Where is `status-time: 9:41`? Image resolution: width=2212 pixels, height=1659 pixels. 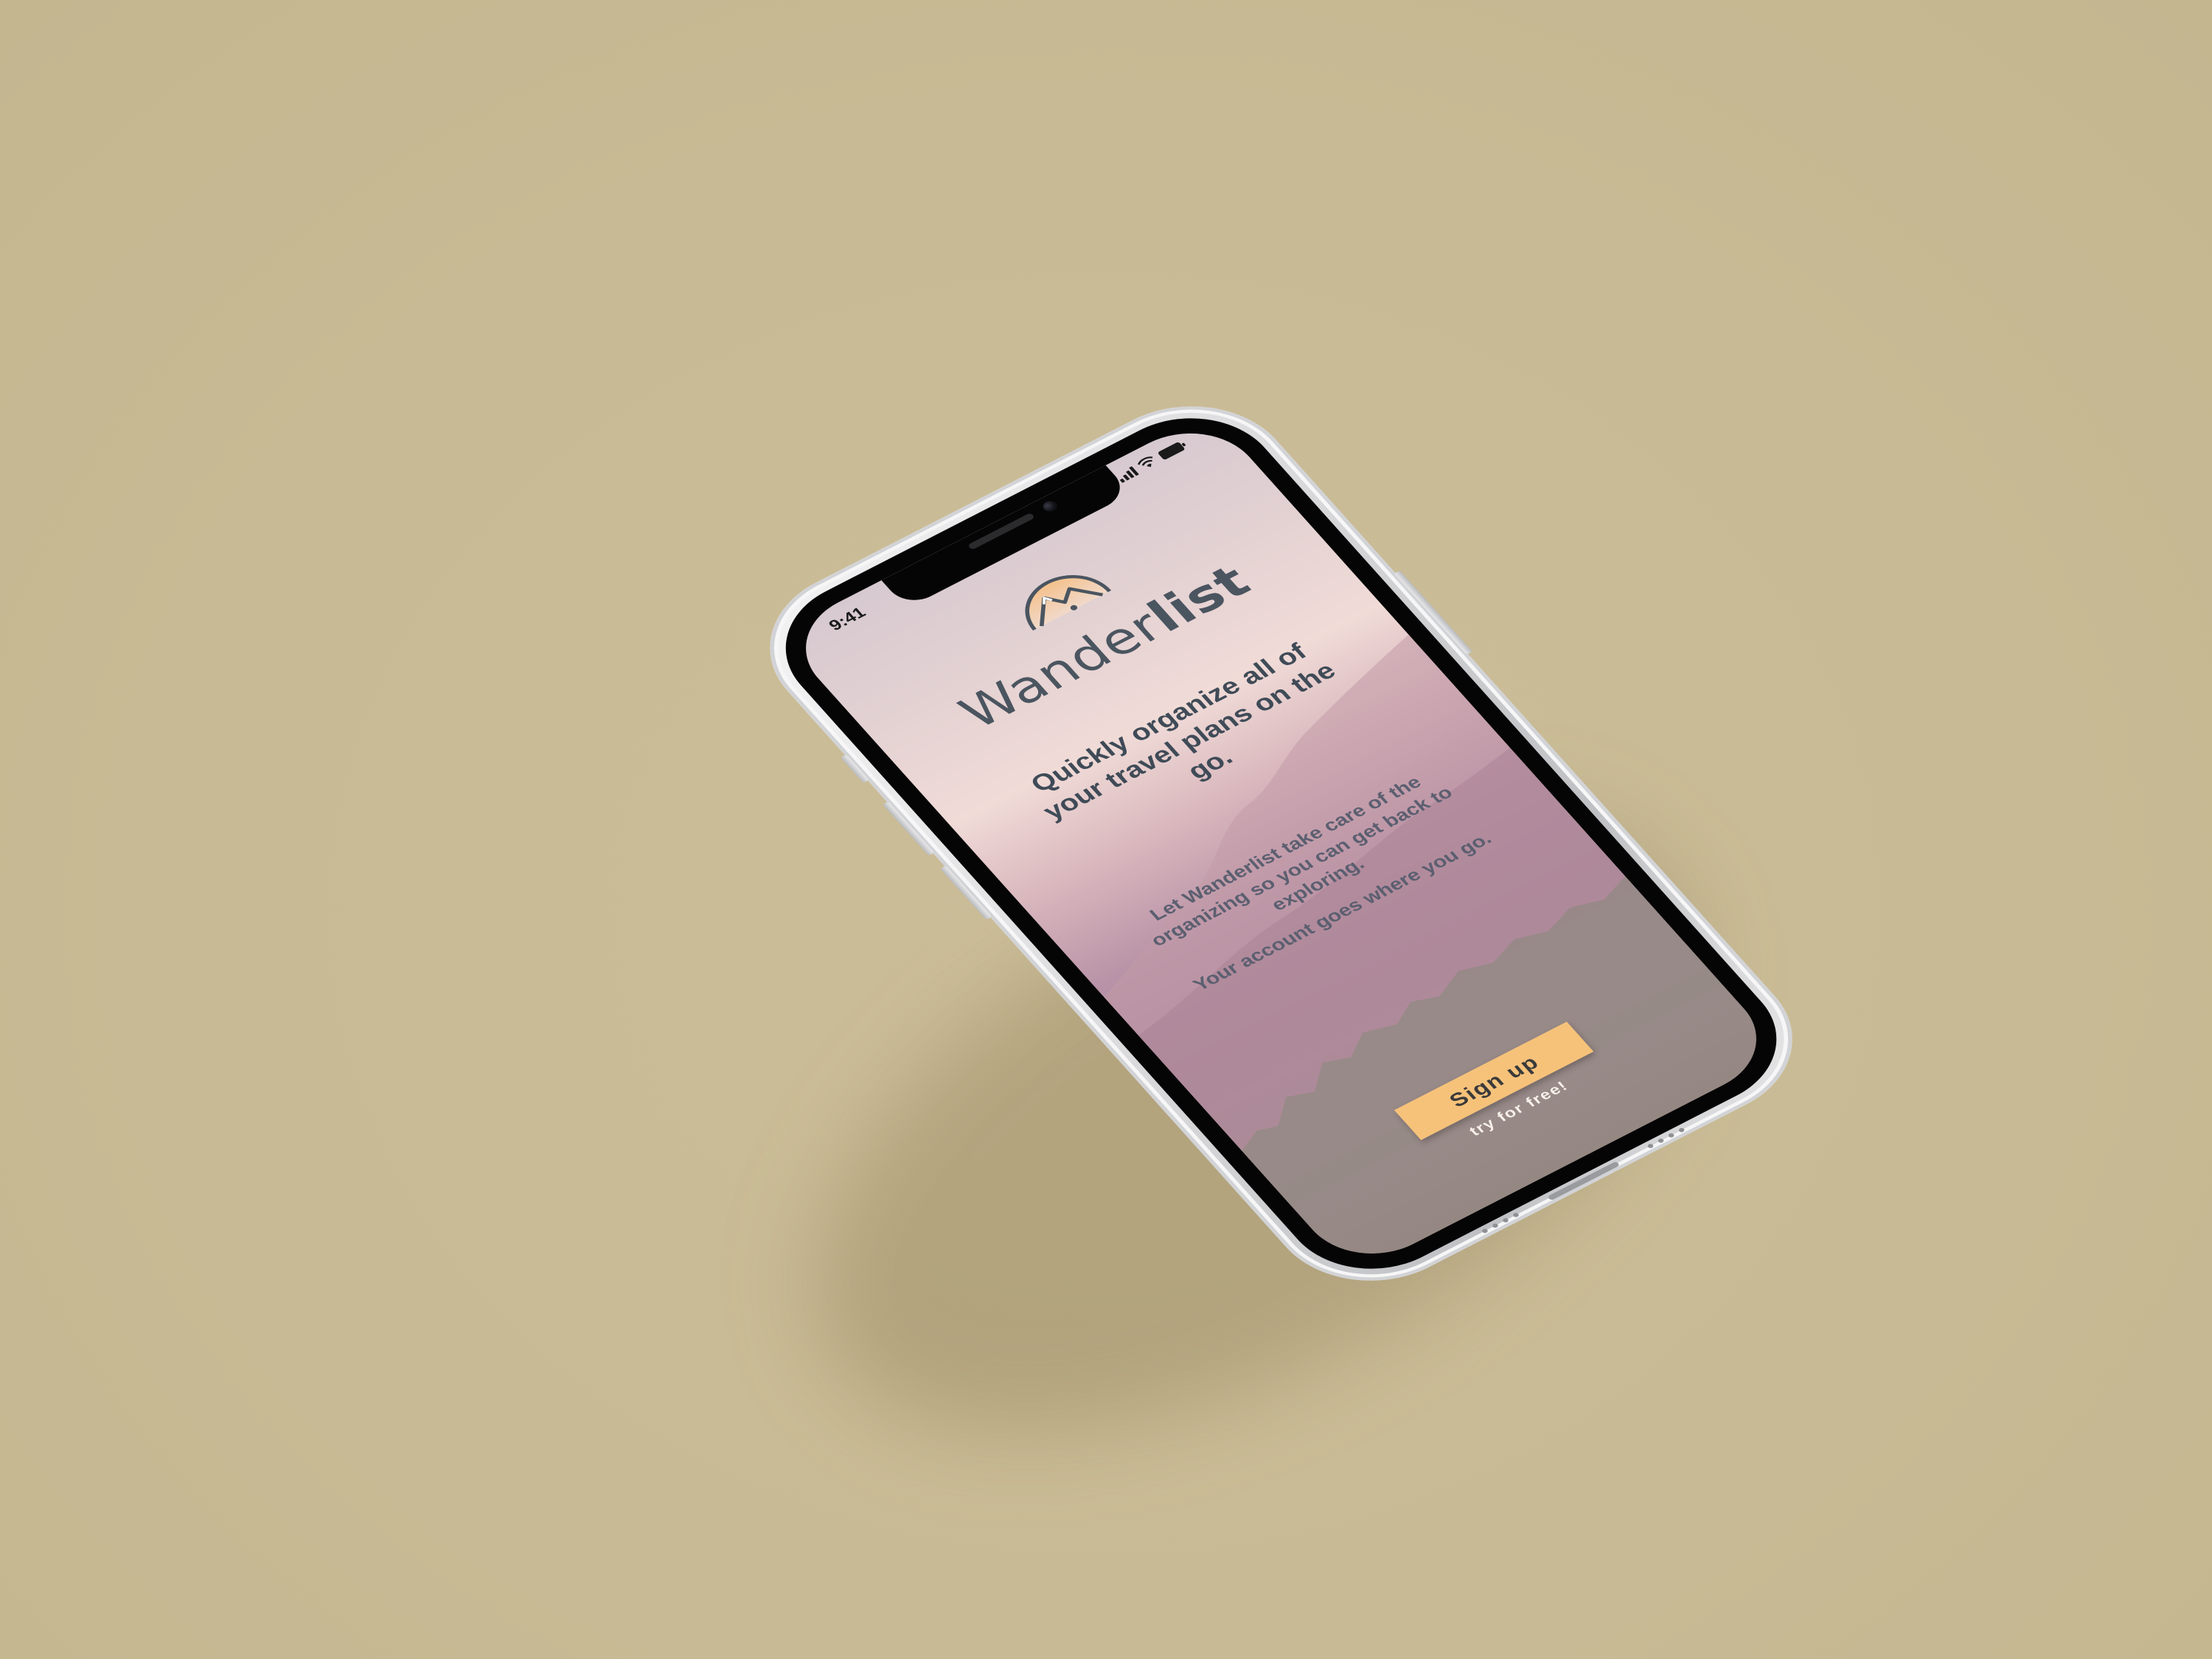
status-time: 9:41 is located at coordinates (846, 619).